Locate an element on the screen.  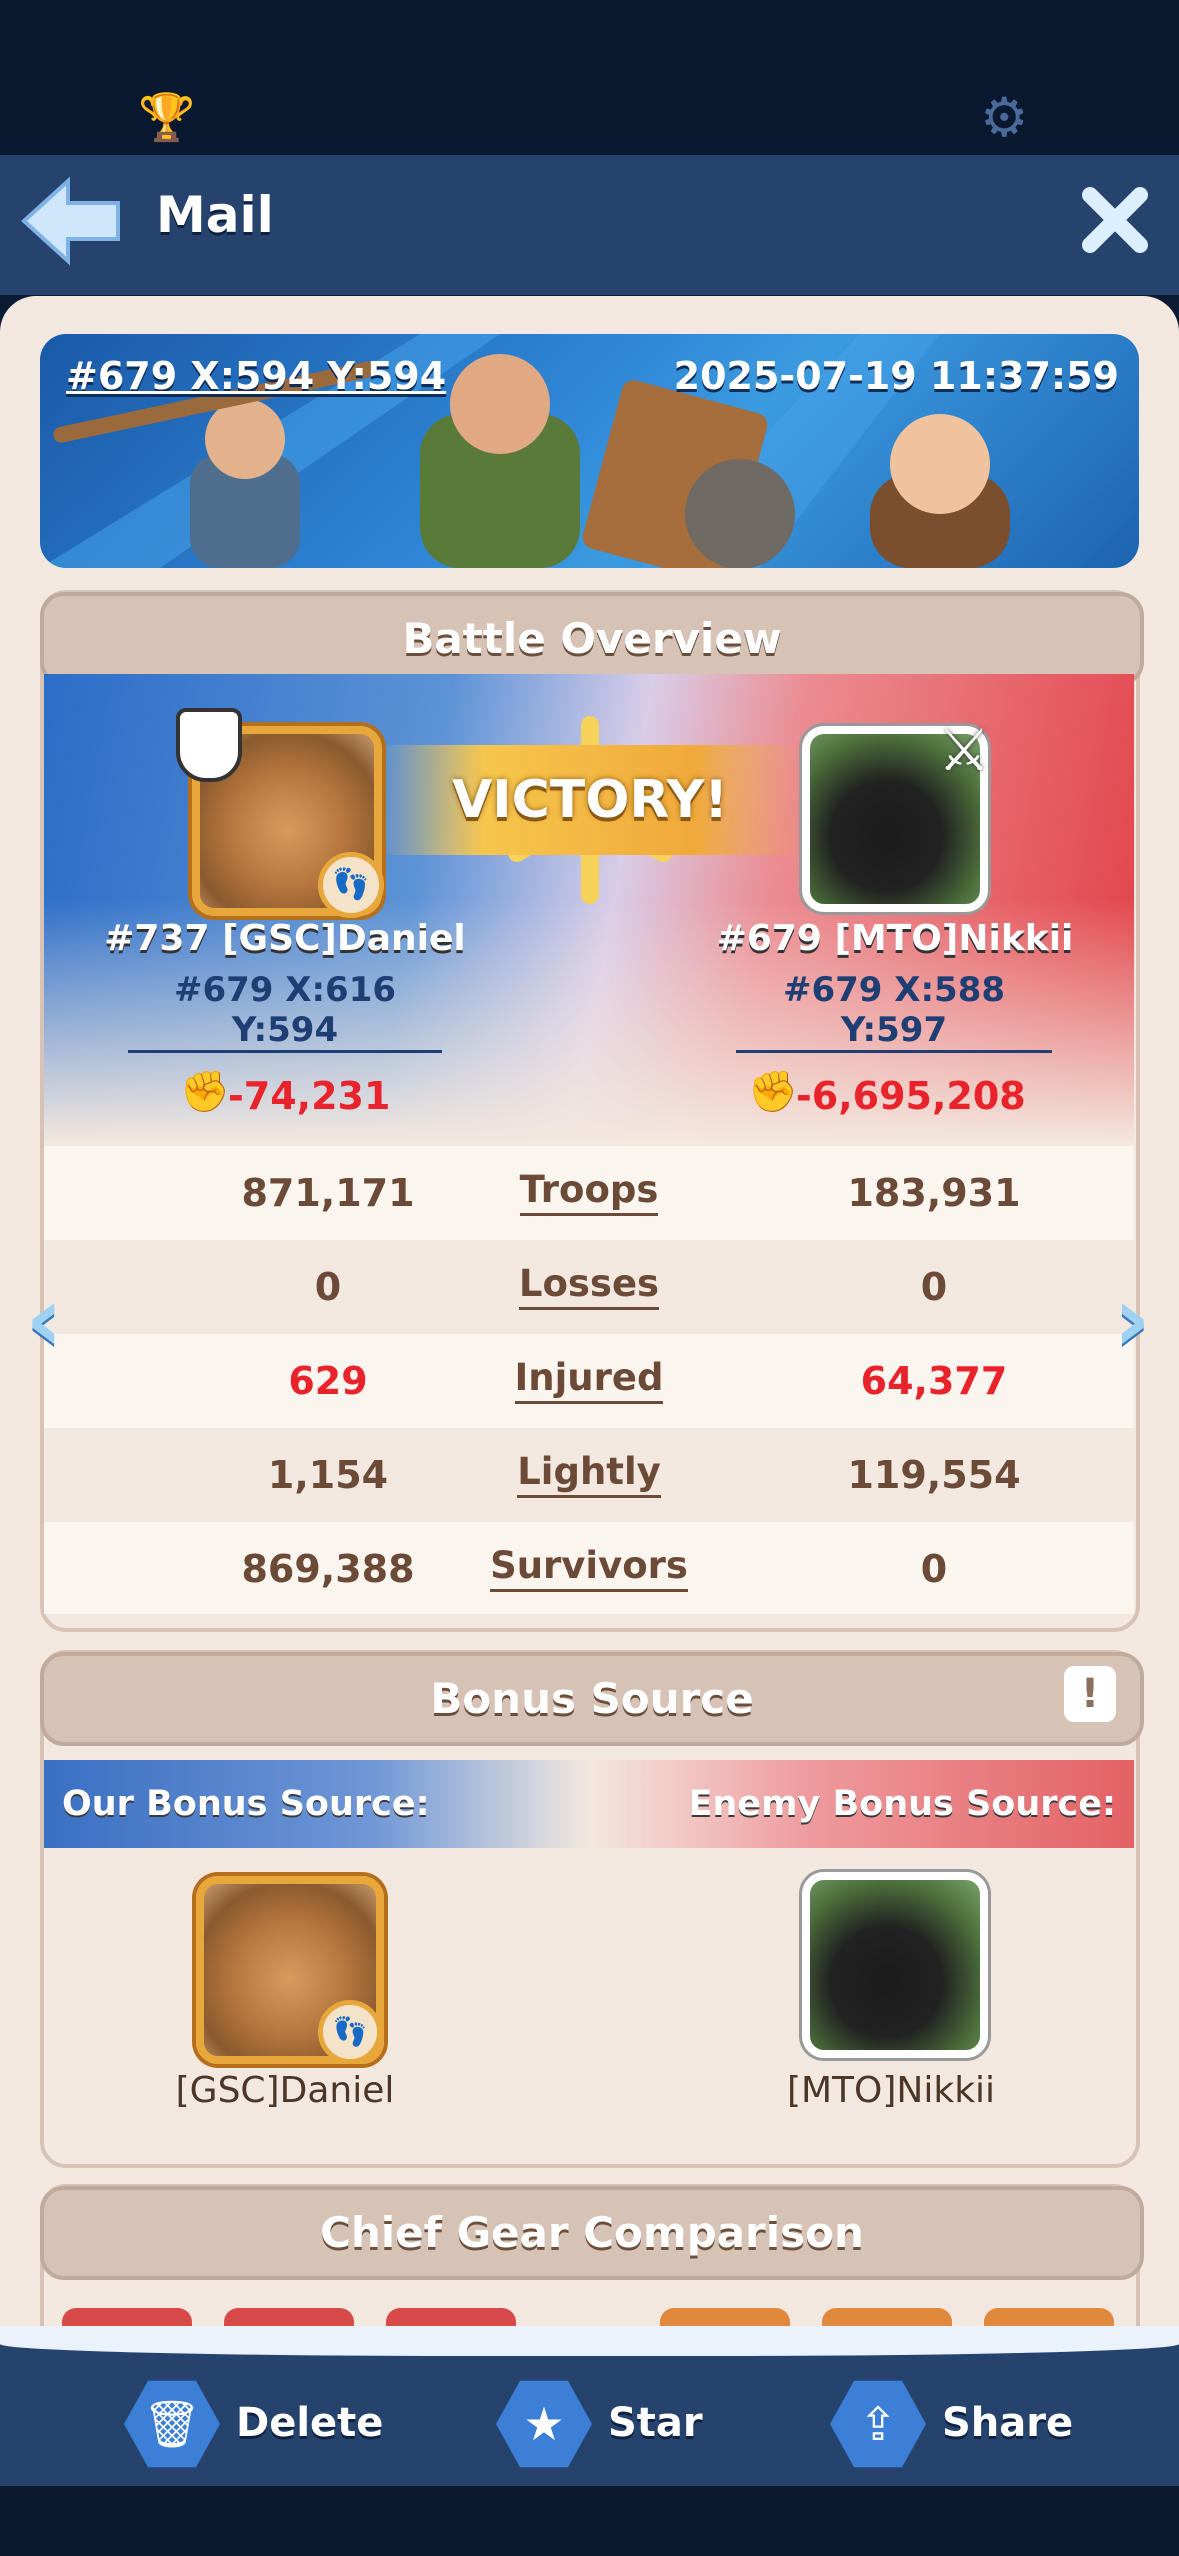
next-arrow-icon: › is located at coordinates (1132, 1320).